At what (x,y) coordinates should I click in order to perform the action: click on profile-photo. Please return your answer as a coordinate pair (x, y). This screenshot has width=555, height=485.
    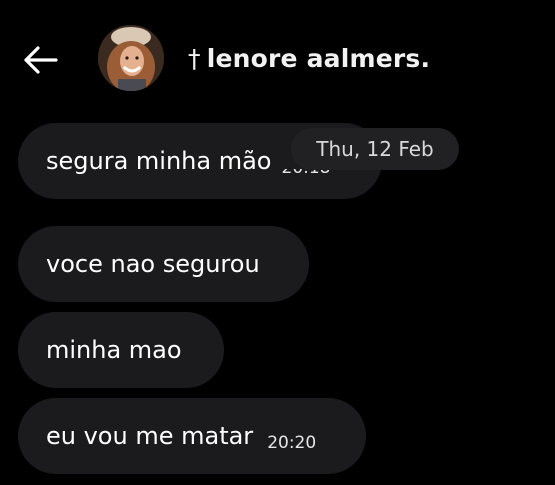
    Looking at the image, I should click on (131, 58).